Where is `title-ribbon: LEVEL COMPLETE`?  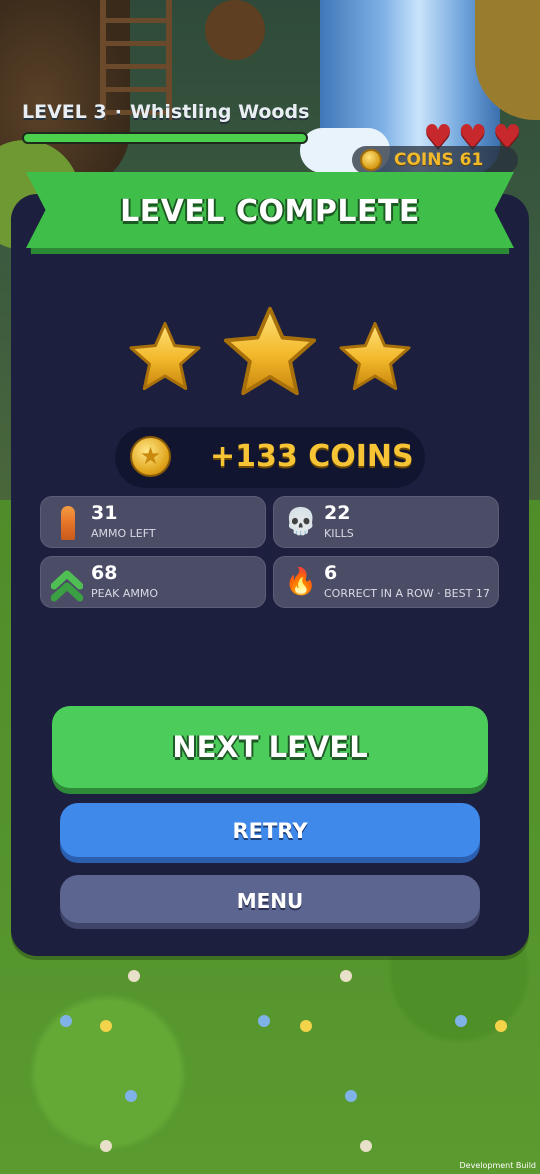
title-ribbon: LEVEL COMPLETE is located at coordinates (270, 215).